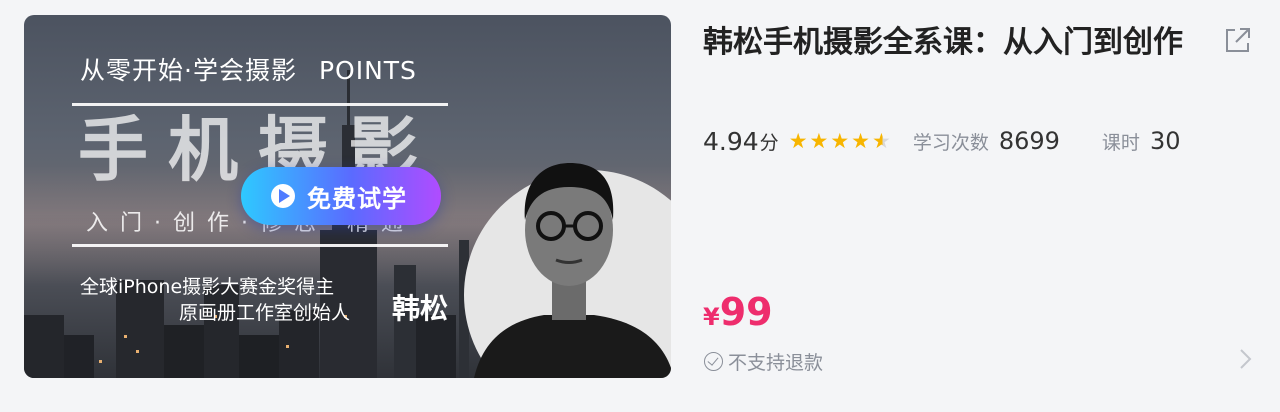 The height and width of the screenshot is (412, 1280). I want to click on rating-stars: ★ ★ ★ ★ ★, so click(840, 140).